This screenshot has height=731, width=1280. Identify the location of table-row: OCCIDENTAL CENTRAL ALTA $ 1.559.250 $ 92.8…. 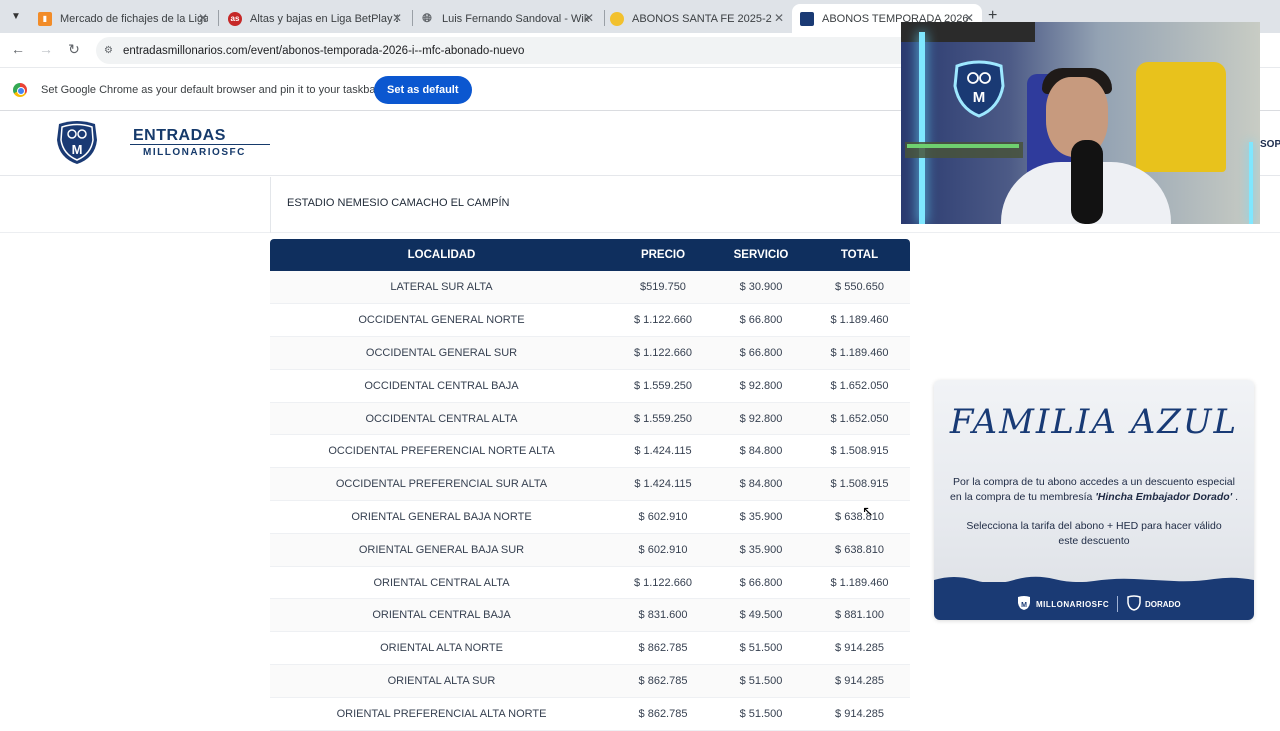
(590, 419).